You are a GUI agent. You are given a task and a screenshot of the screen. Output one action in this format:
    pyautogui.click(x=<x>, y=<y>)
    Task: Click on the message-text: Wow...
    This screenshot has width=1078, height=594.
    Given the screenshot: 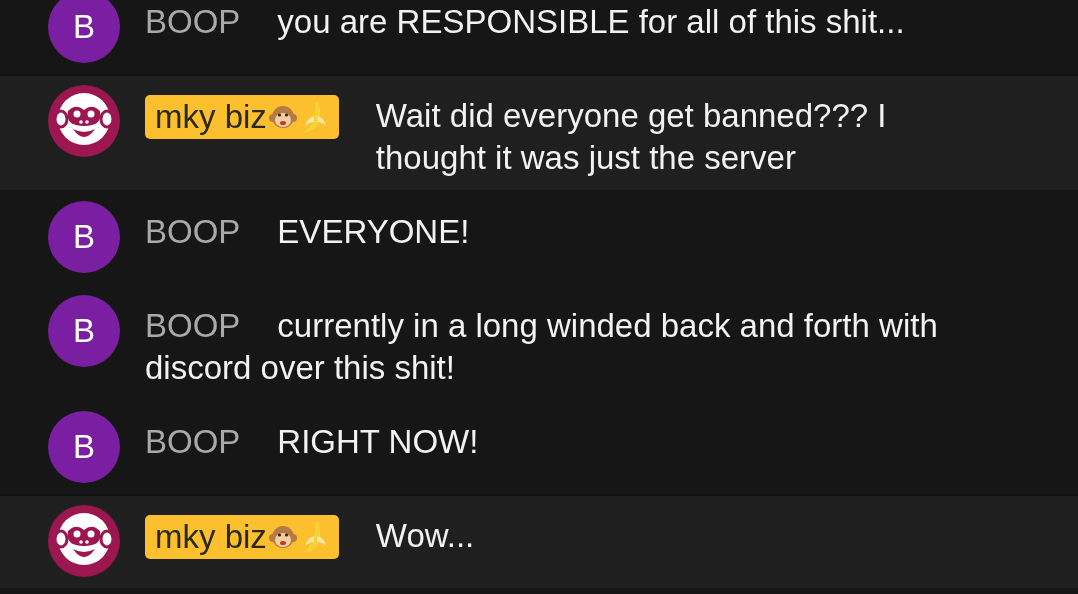 What is the action you would take?
    pyautogui.click(x=425, y=536)
    